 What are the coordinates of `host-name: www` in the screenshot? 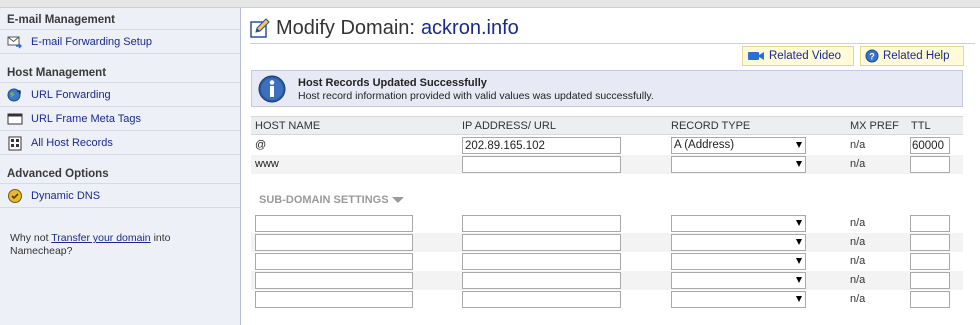 It's located at (267, 164).